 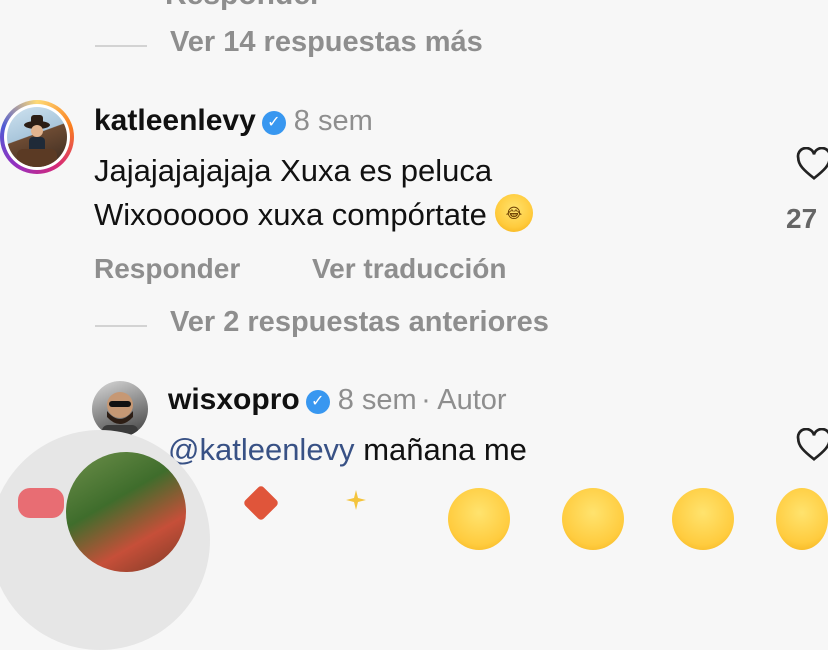 I want to click on comment1-reply-button: Responder, so click(x=167, y=269).